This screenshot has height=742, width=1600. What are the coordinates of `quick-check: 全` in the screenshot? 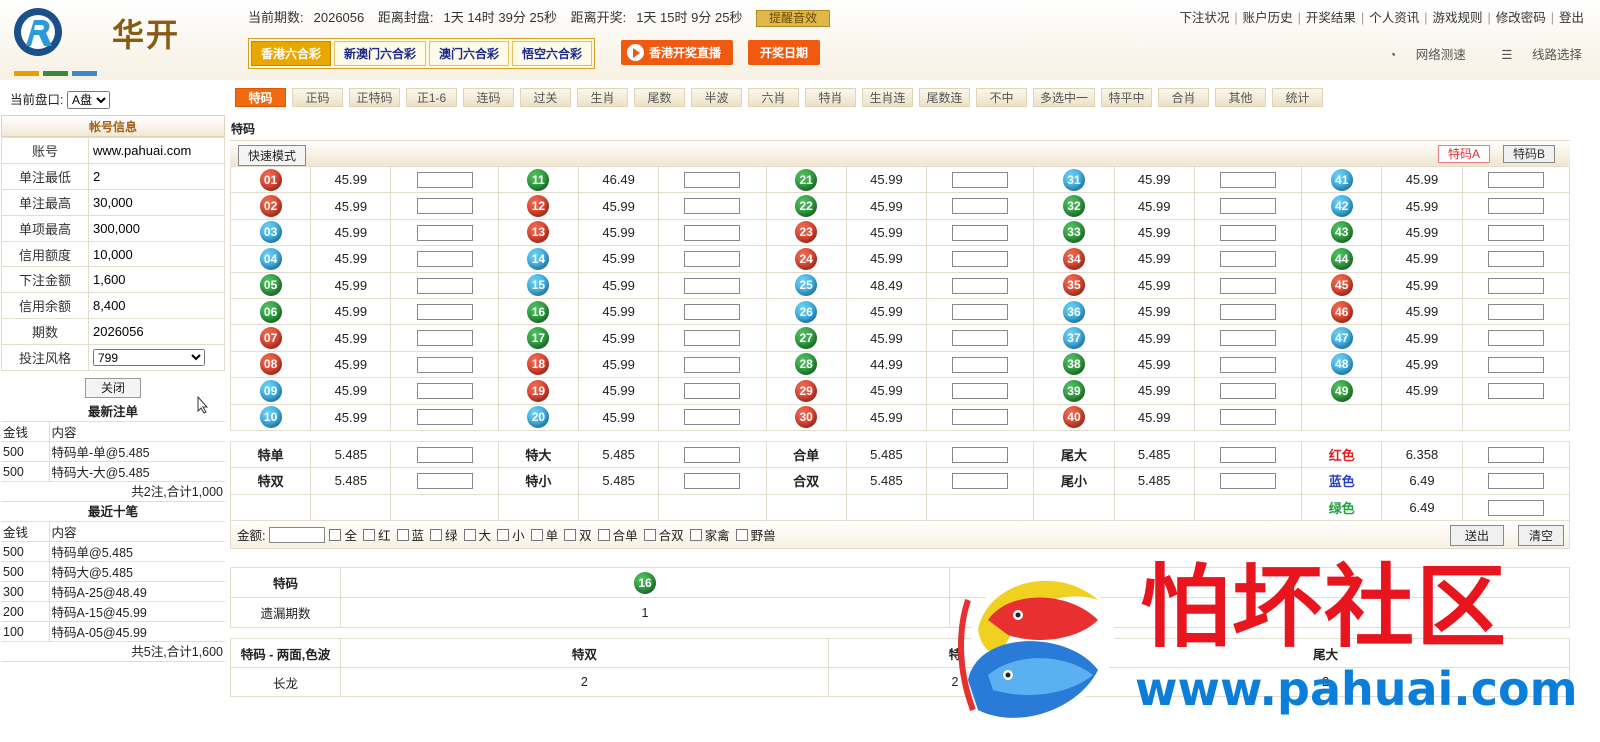 It's located at (343, 534).